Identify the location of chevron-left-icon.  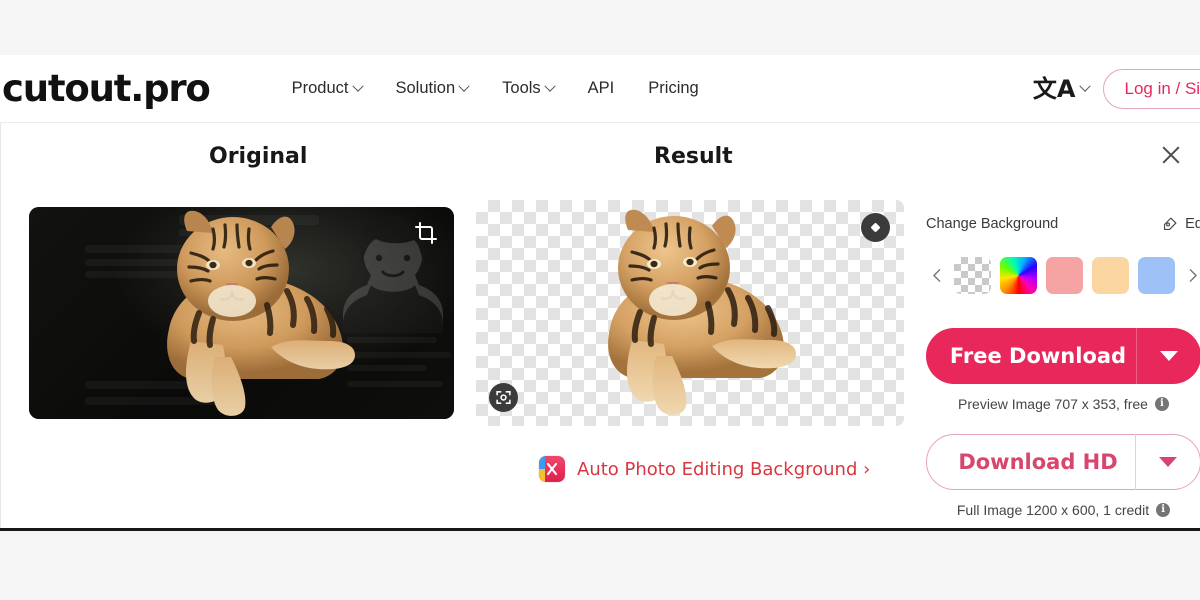
(937, 276).